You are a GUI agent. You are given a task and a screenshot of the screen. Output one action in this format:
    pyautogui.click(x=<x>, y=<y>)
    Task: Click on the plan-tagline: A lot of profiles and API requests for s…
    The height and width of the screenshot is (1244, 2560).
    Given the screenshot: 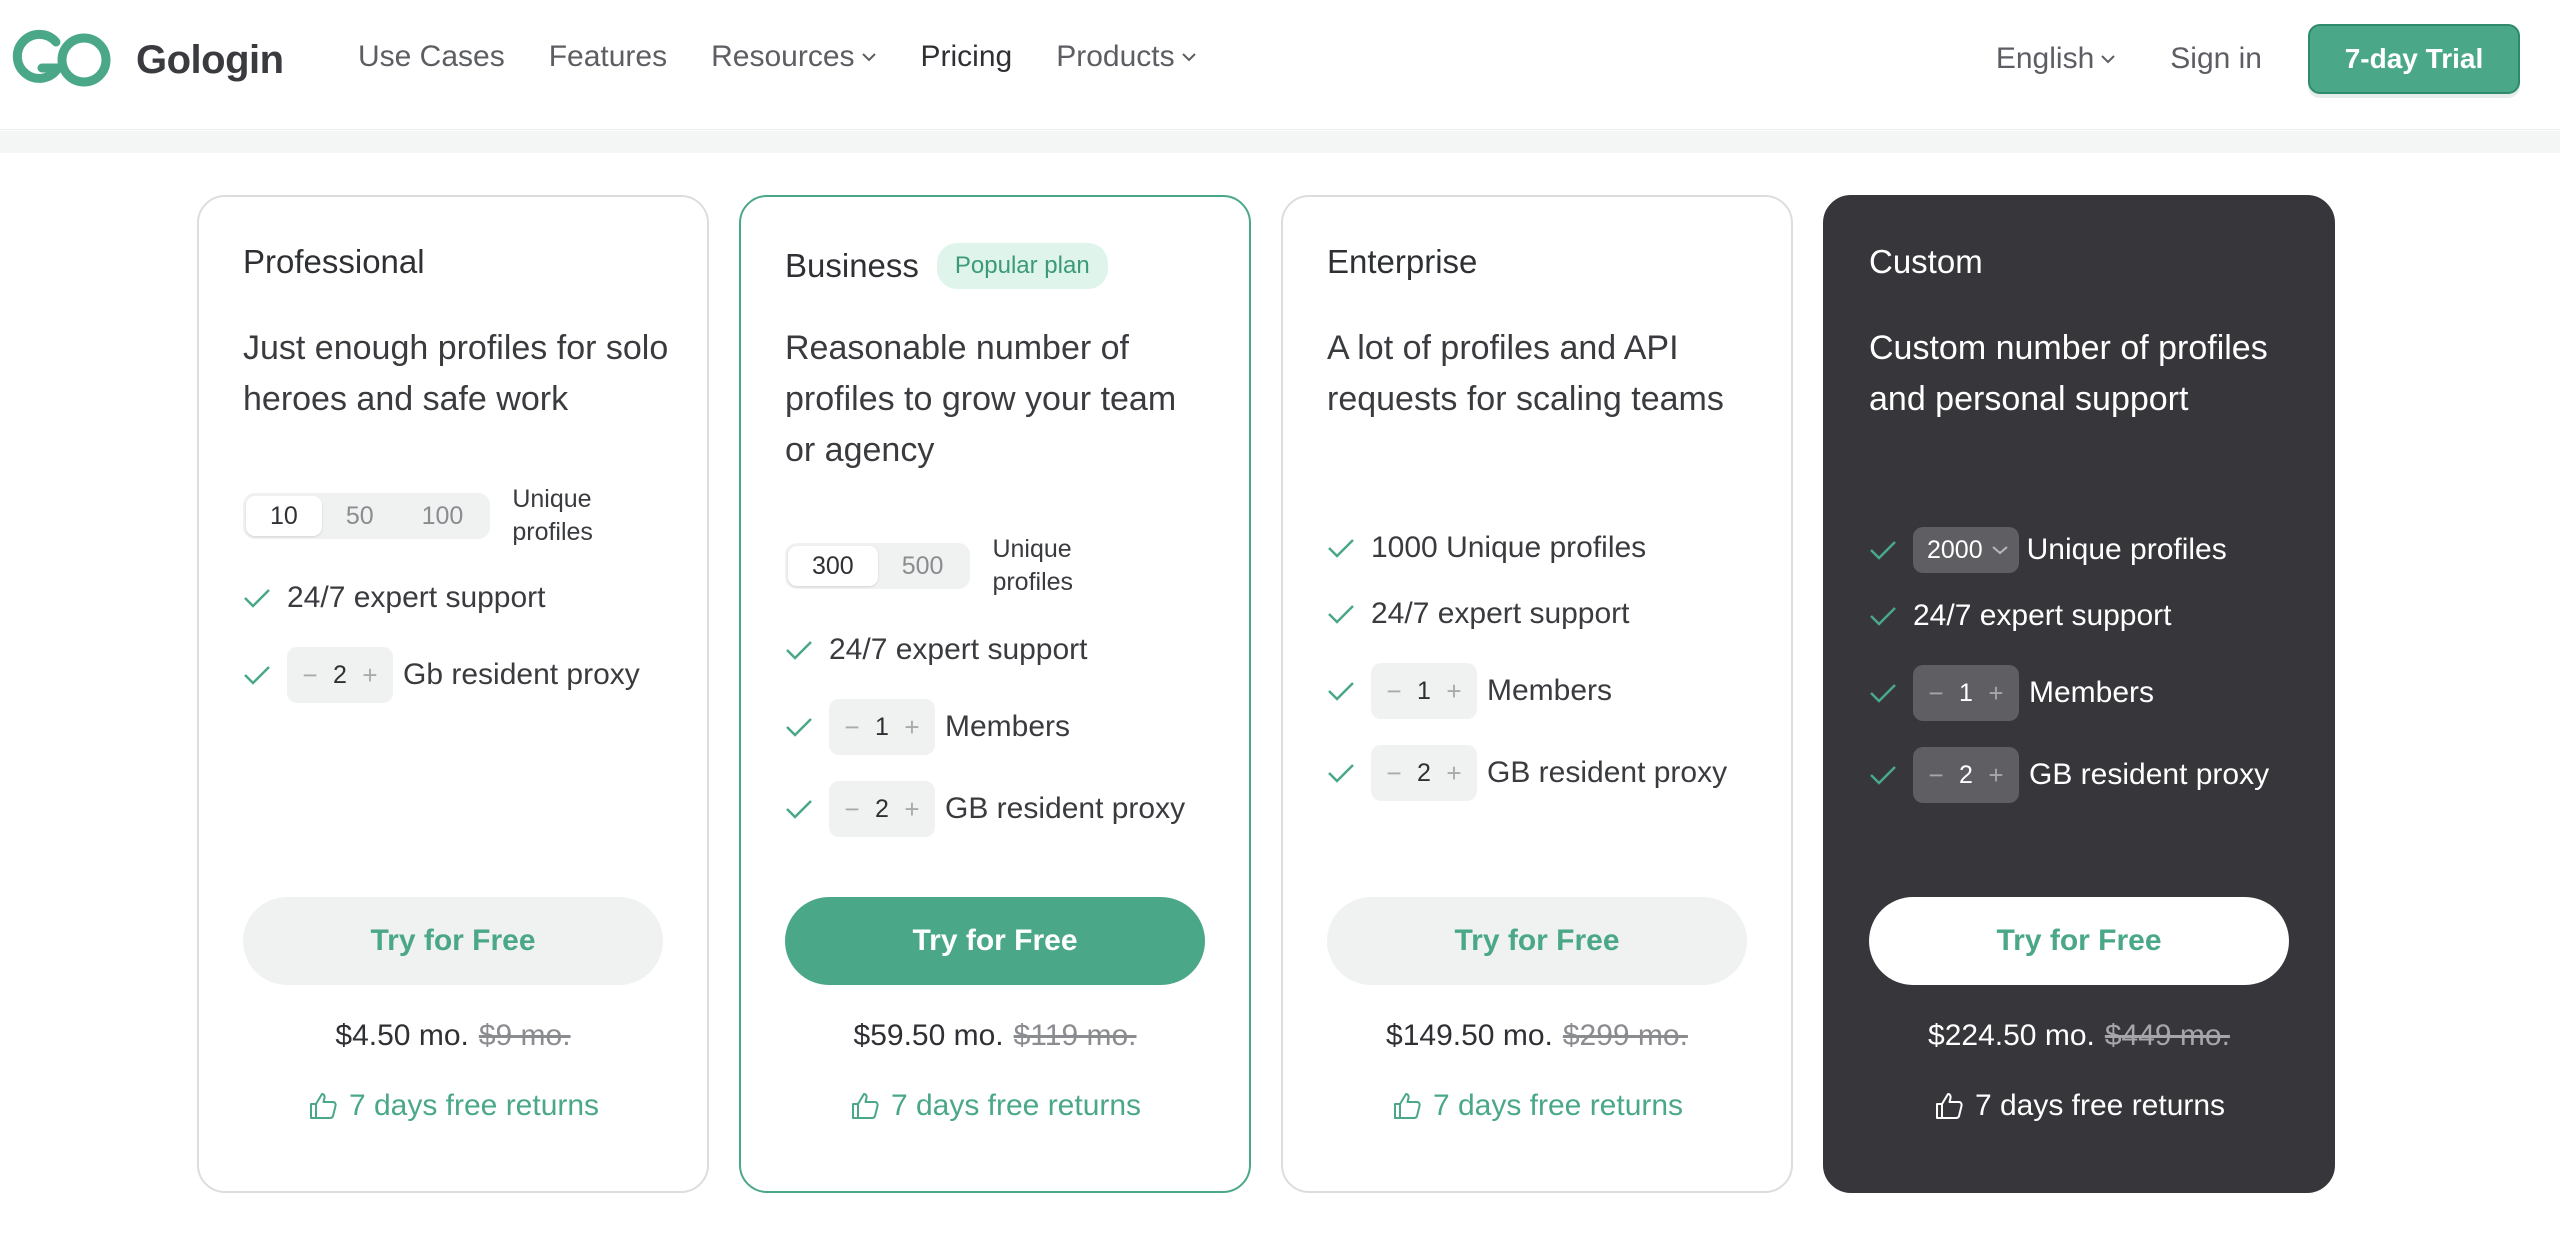 What is the action you would take?
    pyautogui.click(x=1525, y=373)
    